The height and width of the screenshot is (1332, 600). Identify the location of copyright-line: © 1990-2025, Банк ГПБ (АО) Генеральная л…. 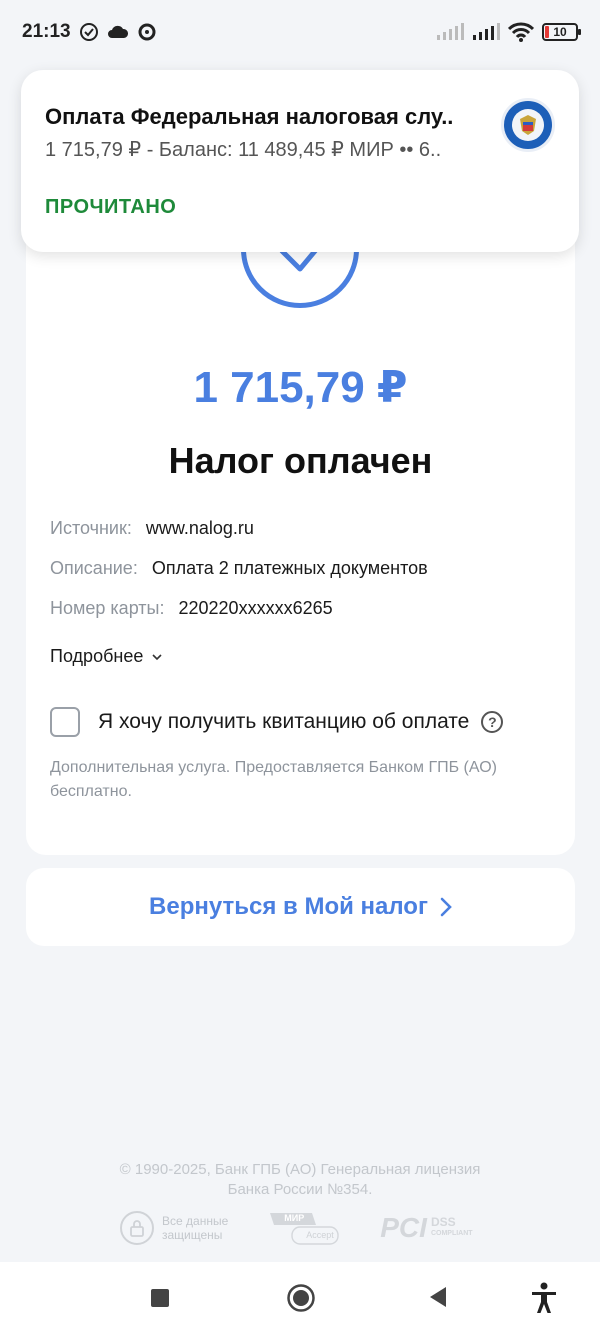
(300, 1169).